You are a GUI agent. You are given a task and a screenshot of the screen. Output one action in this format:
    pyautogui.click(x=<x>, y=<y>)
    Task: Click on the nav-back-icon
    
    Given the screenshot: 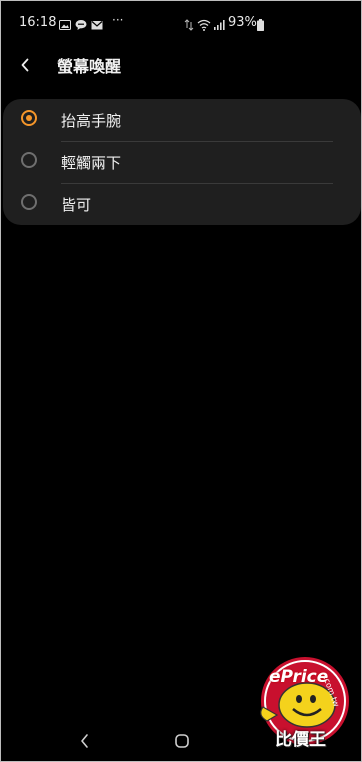 What is the action you would take?
    pyautogui.click(x=84, y=741)
    